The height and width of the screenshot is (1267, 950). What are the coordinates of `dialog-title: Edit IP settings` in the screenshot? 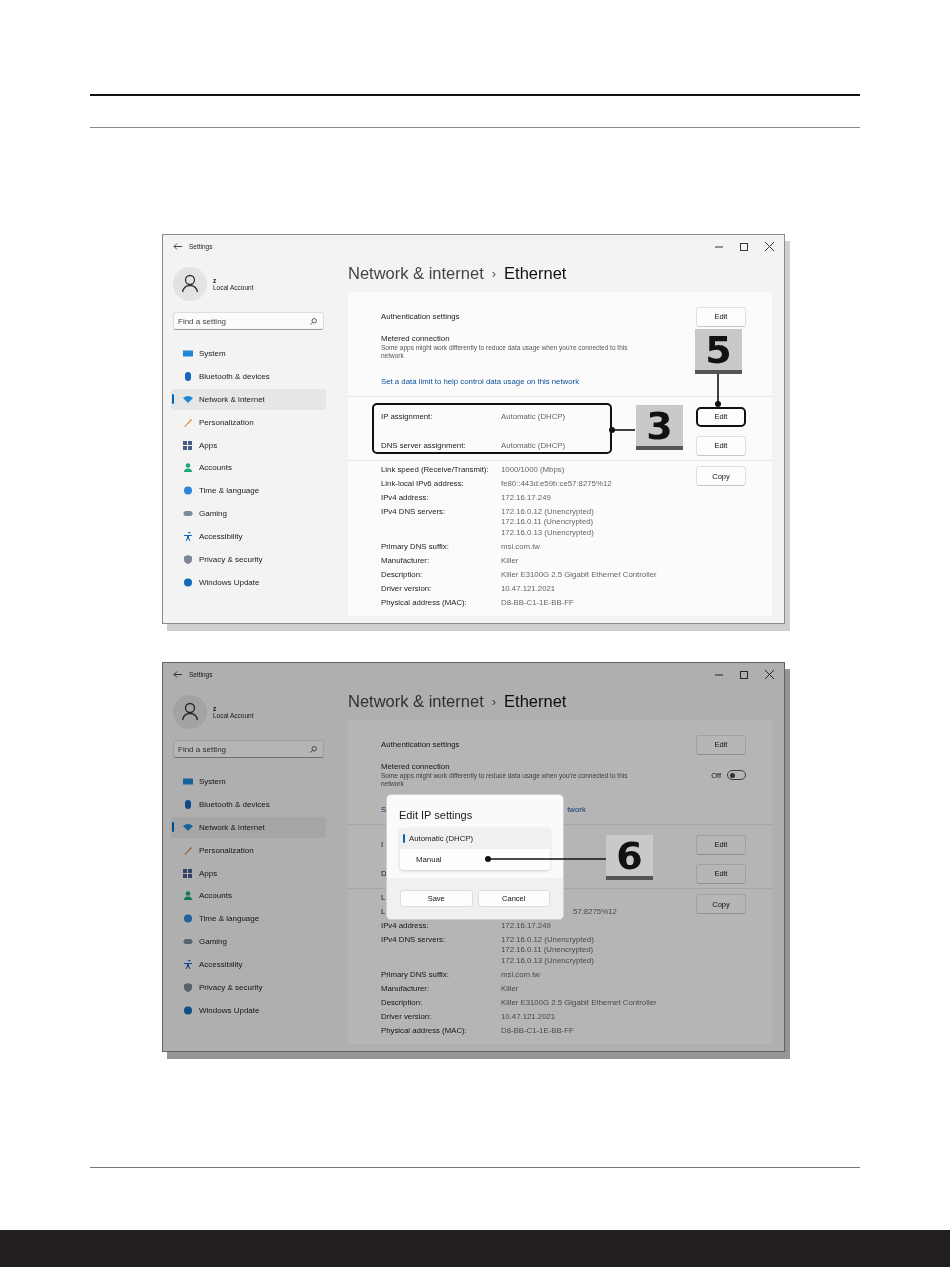 It's located at (436, 815).